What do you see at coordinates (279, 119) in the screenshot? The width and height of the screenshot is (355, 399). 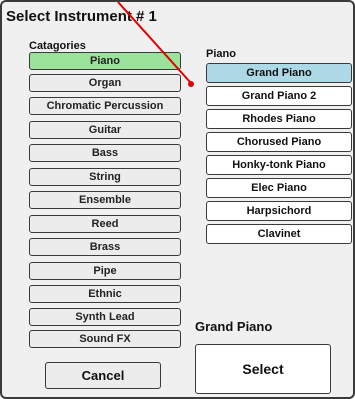 I see `instrument-button-rhodes-piano: Rhodes Piano` at bounding box center [279, 119].